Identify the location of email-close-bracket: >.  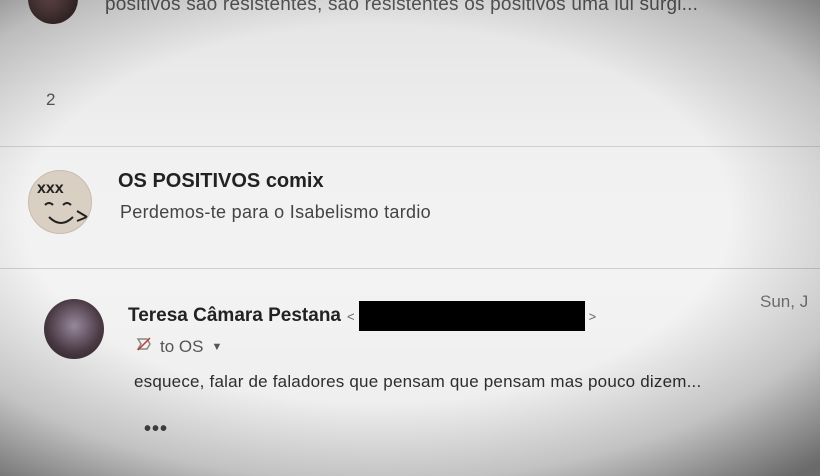
(592, 316).